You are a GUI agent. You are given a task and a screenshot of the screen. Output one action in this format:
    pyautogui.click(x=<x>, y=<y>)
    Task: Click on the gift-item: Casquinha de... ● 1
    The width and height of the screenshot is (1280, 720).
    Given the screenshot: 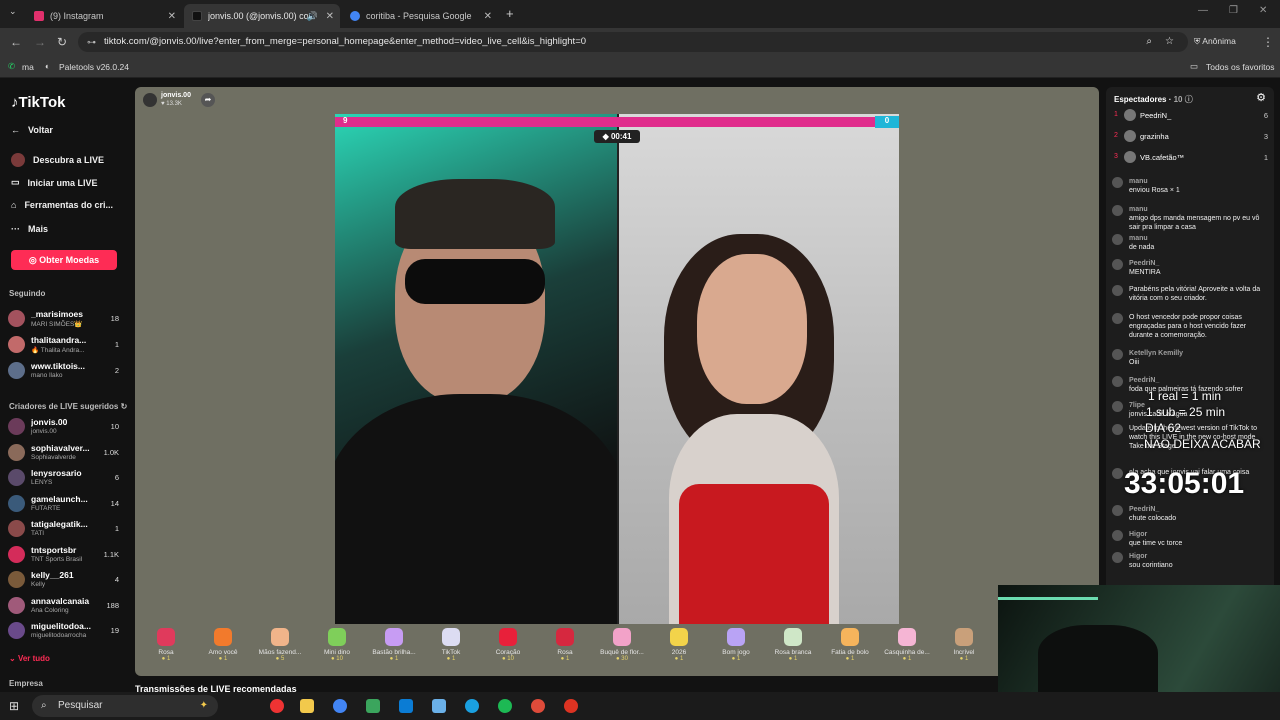 What is the action you would take?
    pyautogui.click(x=907, y=645)
    